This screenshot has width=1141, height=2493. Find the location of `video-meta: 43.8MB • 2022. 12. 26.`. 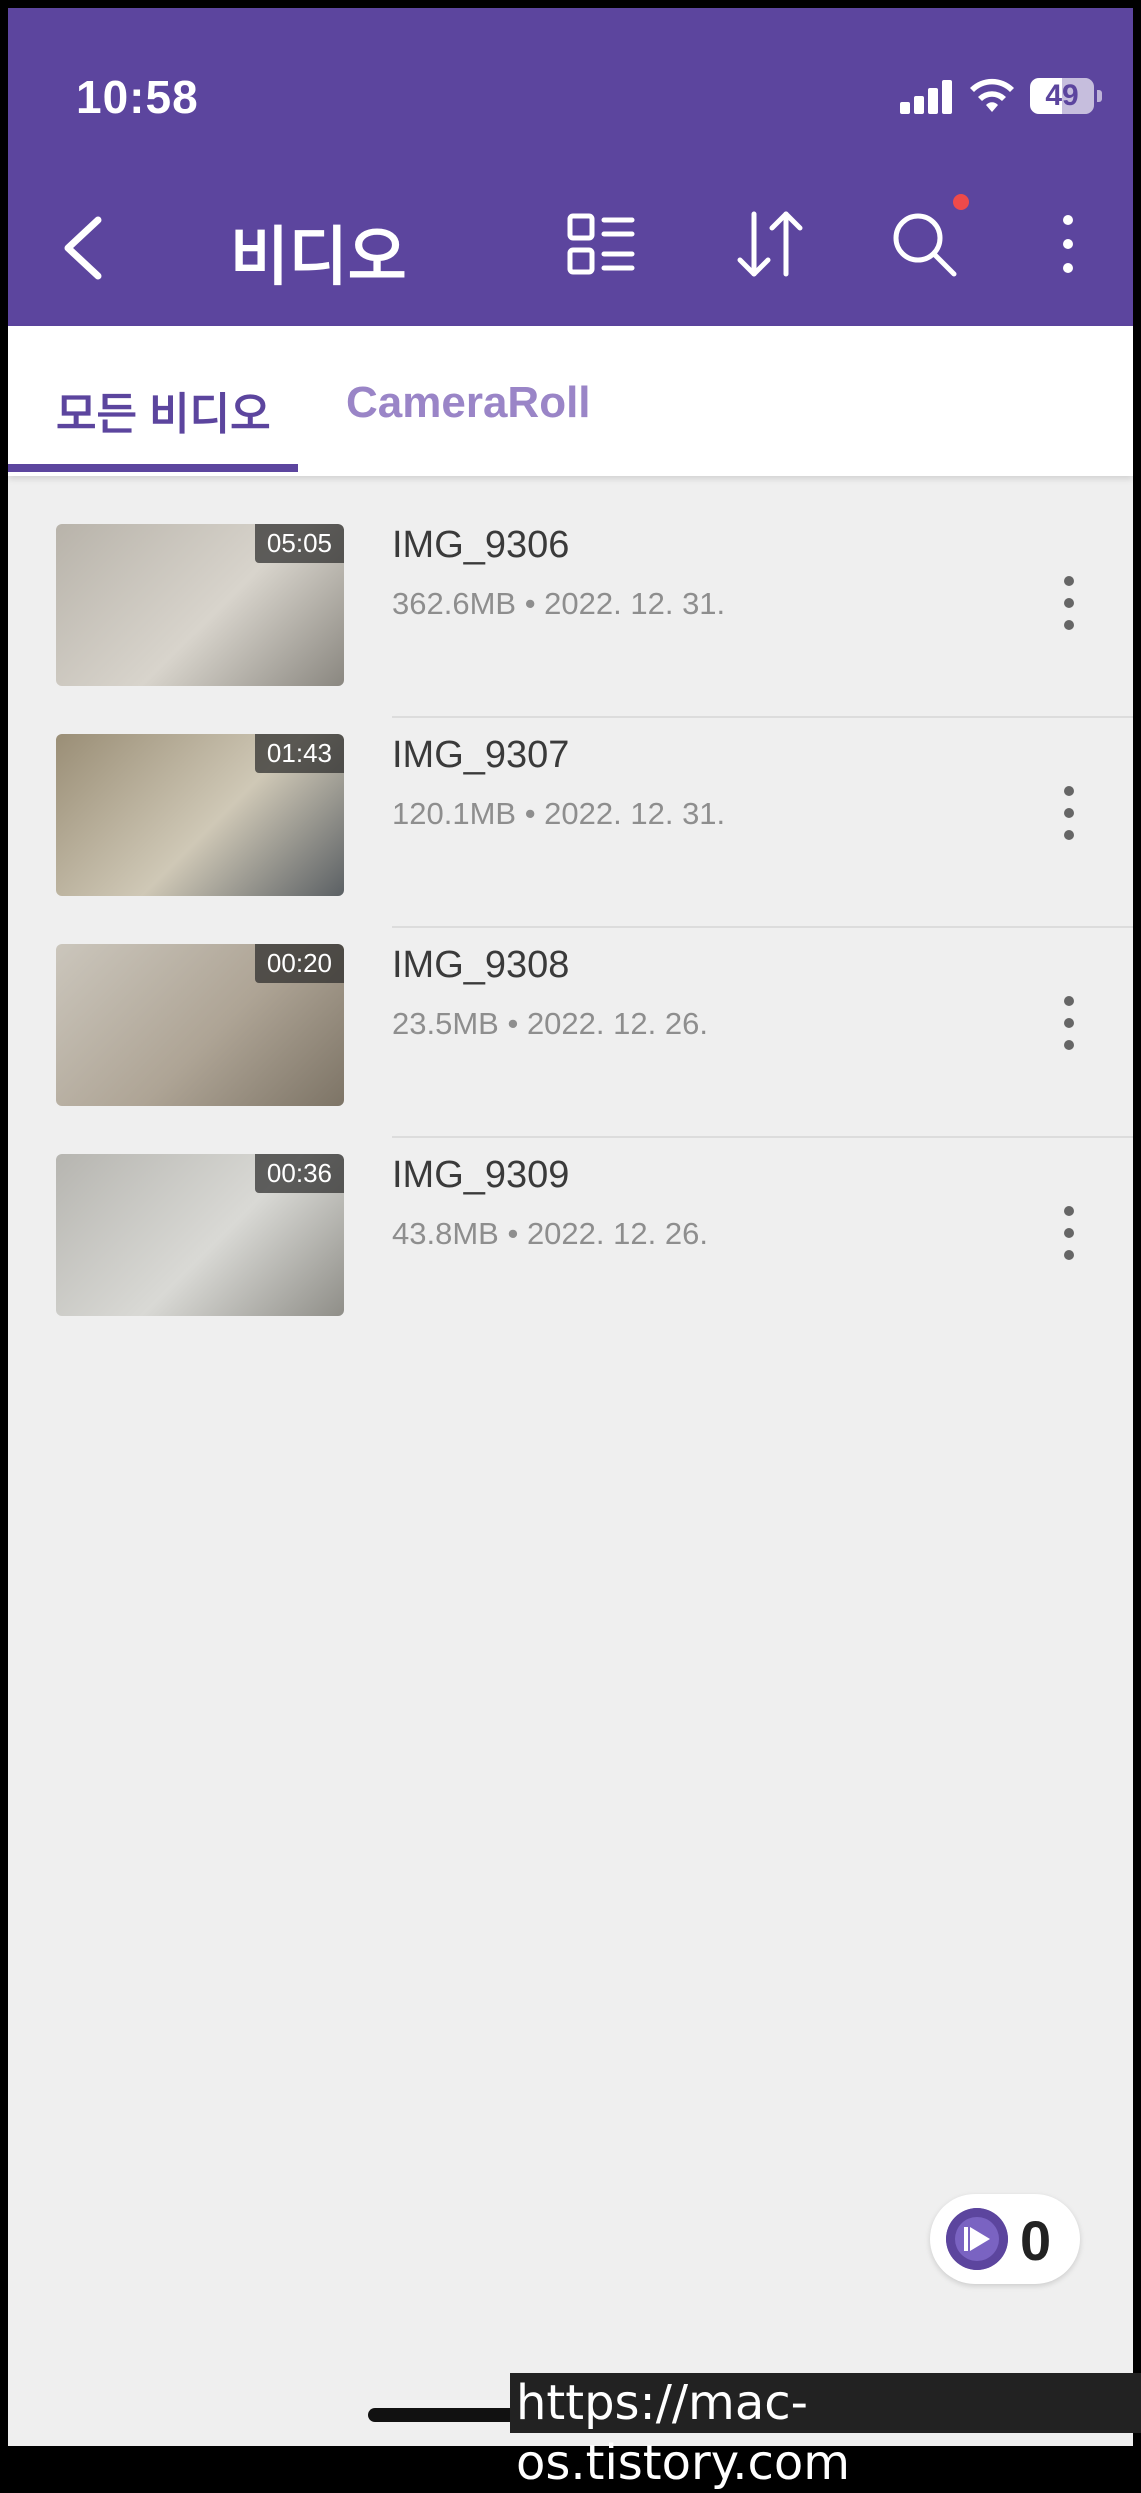

video-meta: 43.8MB • 2022. 12. 26. is located at coordinates (550, 1234).